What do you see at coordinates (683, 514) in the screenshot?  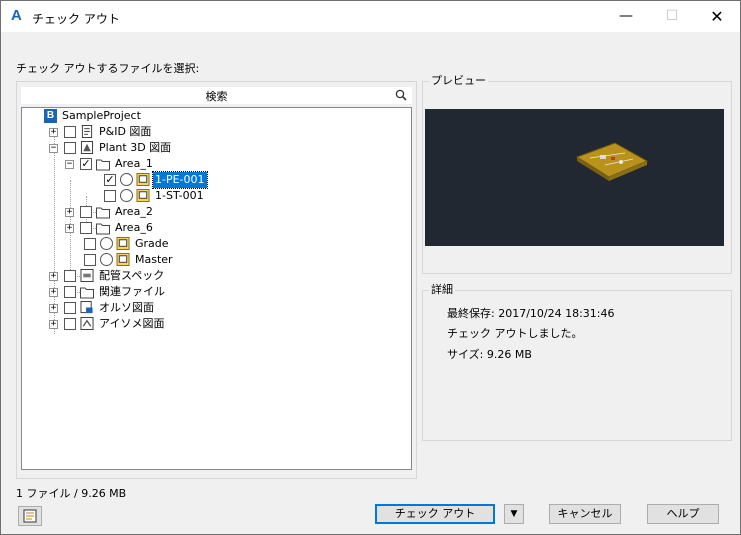 I see `help-button: ヘルプ` at bounding box center [683, 514].